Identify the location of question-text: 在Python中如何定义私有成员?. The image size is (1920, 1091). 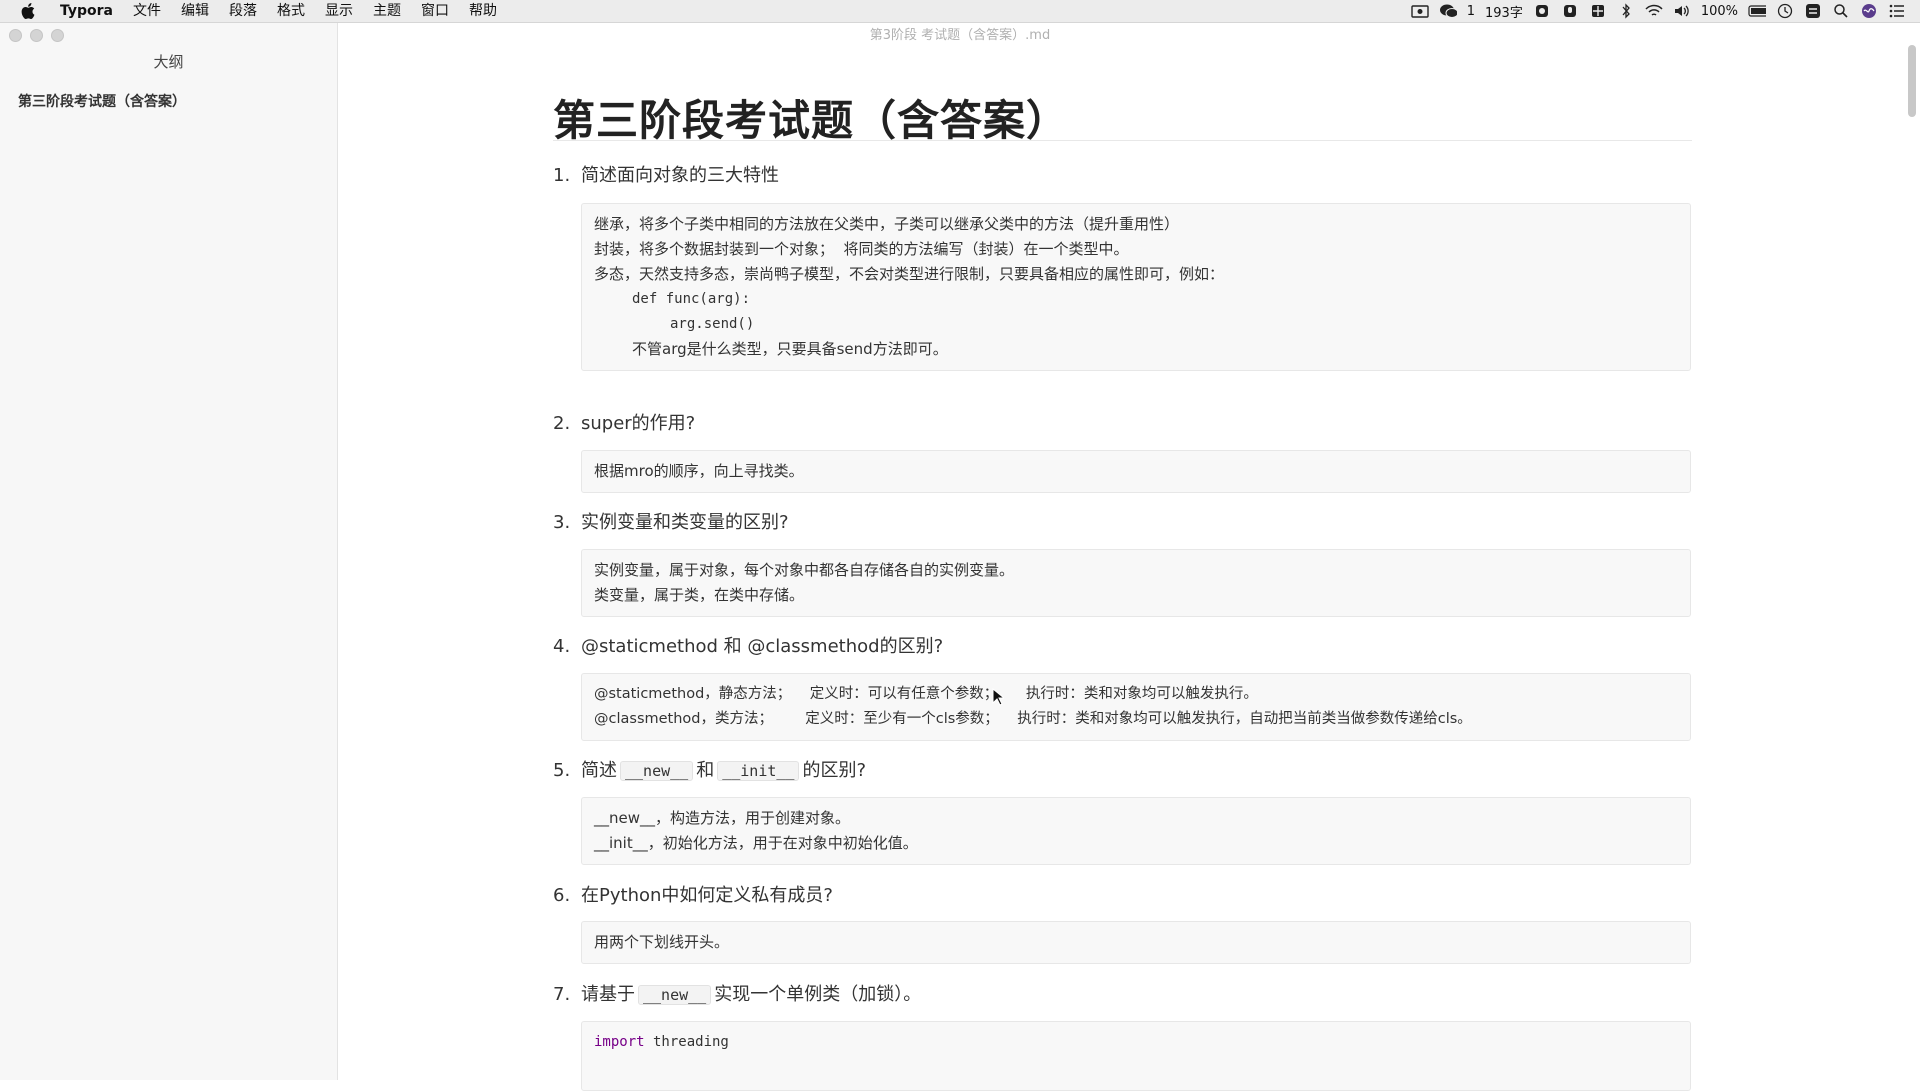
(707, 895).